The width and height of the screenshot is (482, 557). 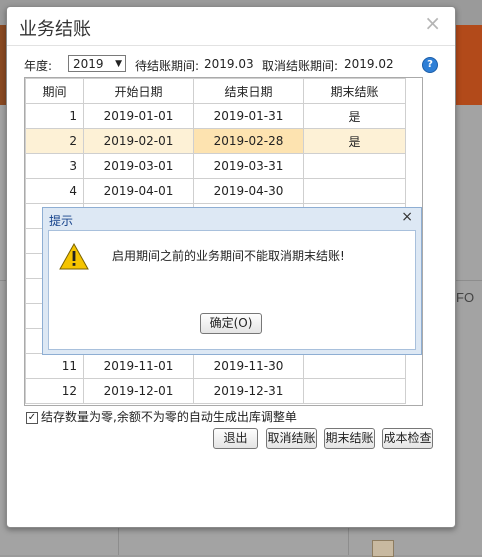 I want to click on exit-button: 退出, so click(x=235, y=438).